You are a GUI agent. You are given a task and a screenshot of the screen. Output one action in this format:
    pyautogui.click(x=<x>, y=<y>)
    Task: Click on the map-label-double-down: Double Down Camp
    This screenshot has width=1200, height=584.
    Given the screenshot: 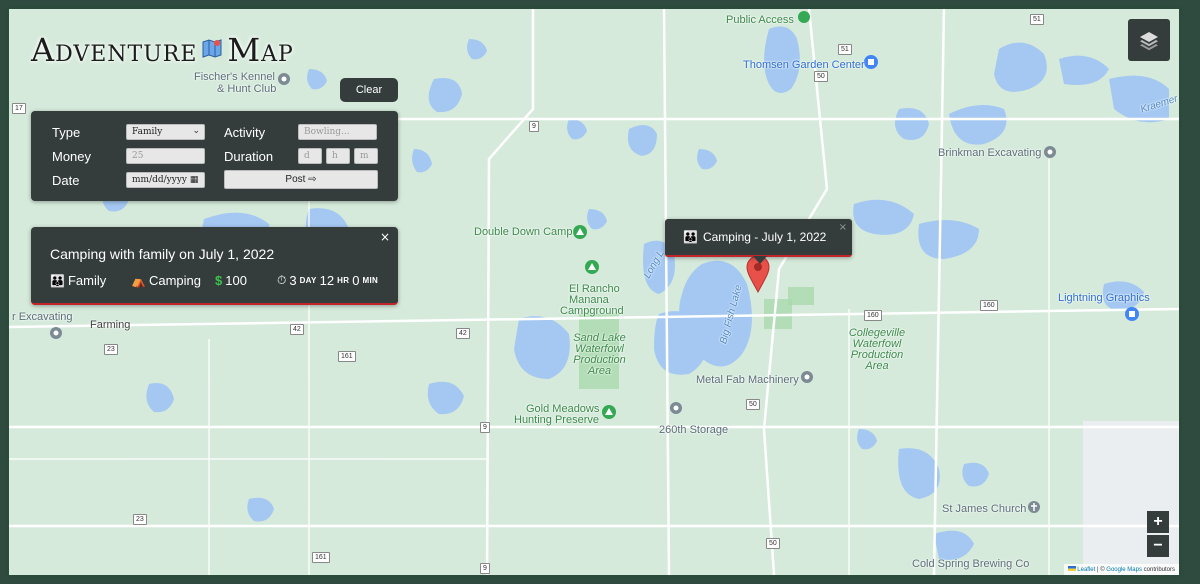 What is the action you would take?
    pyautogui.click(x=523, y=232)
    